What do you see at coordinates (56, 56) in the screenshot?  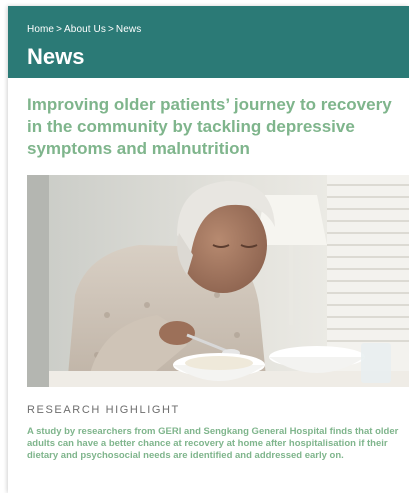 I see `page-title: News` at bounding box center [56, 56].